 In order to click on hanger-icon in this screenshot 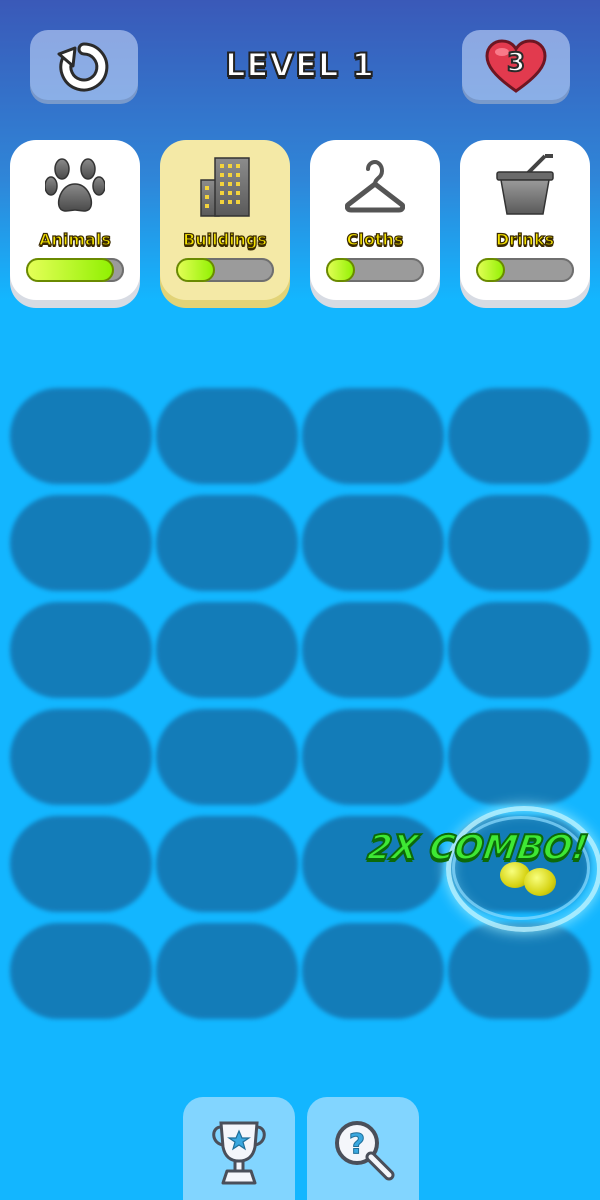, I will do `click(375, 186)`.